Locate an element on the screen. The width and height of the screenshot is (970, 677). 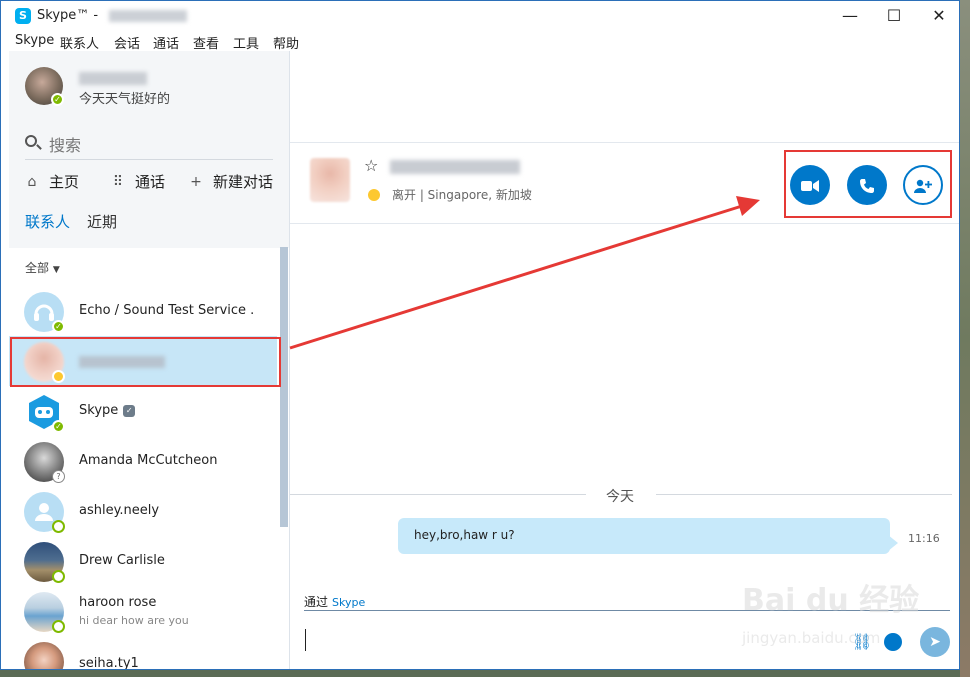
tab-recent: 近期 is located at coordinates (102, 221).